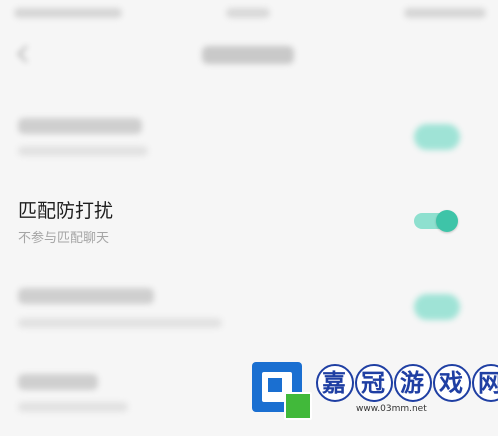 Image resolution: width=498 pixels, height=436 pixels. I want to click on watermark-char: 游, so click(413, 383).